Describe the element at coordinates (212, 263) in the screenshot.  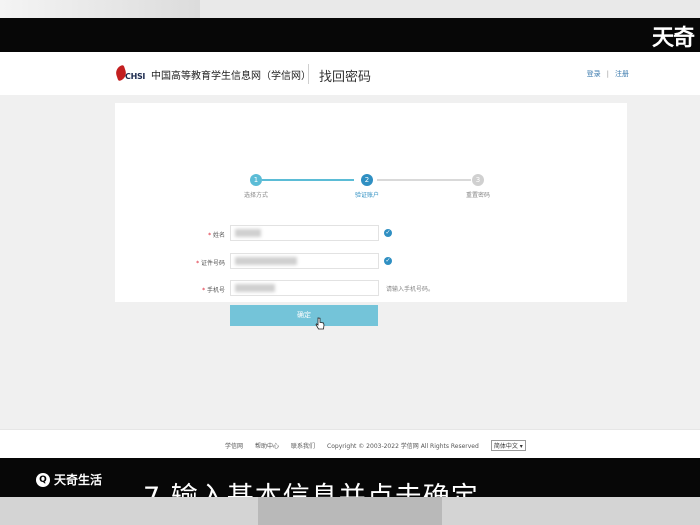
I see `id-label-text: 证件号码` at that location.